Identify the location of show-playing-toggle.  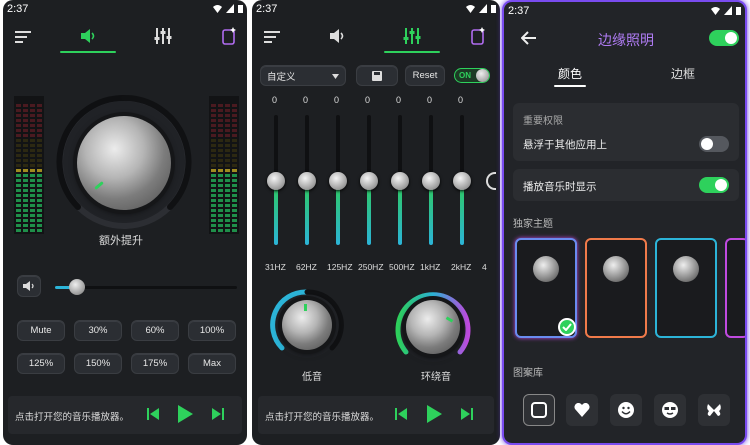
(714, 185).